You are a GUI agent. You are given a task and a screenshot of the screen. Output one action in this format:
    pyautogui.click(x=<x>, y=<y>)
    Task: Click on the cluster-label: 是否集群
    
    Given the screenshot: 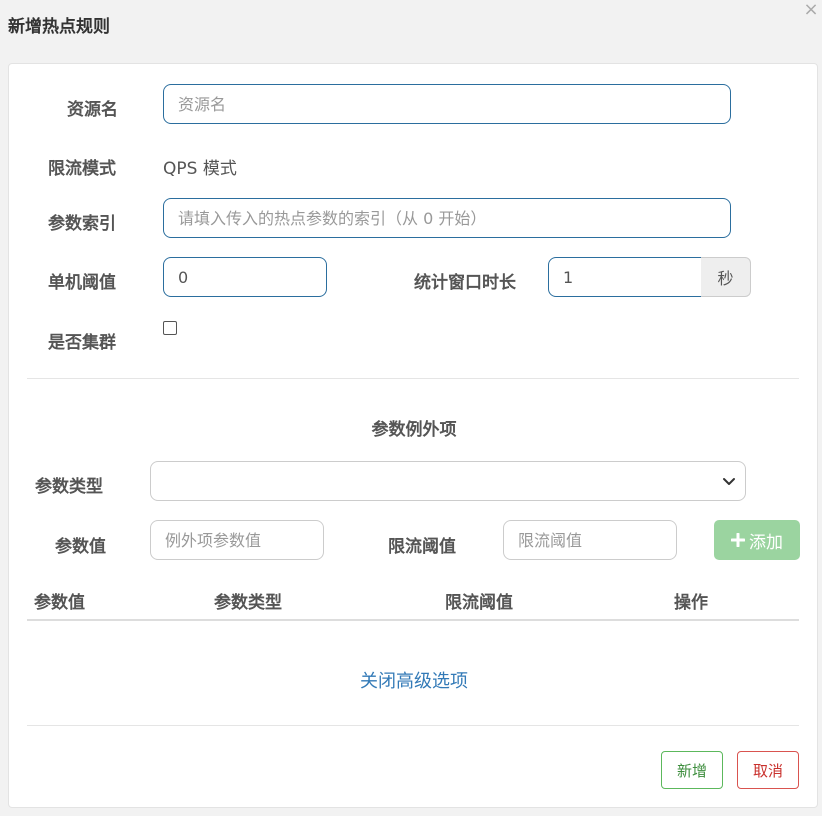 What is the action you would take?
    pyautogui.click(x=82, y=343)
    